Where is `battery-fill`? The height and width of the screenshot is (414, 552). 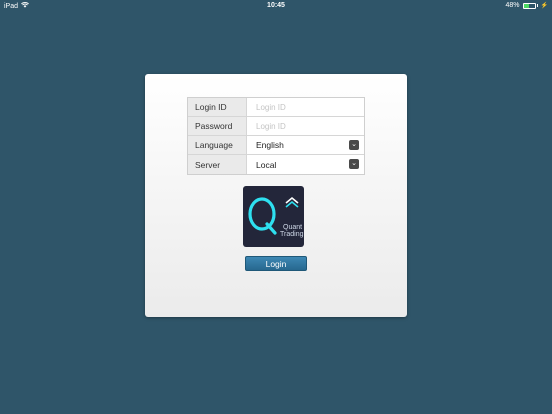
battery-fill is located at coordinates (526, 5).